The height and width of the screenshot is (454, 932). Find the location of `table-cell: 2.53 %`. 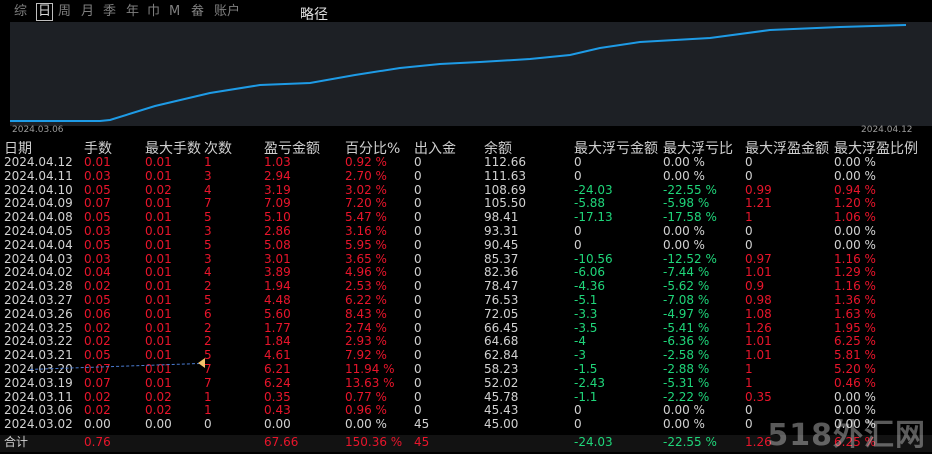

table-cell: 2.53 % is located at coordinates (366, 286).